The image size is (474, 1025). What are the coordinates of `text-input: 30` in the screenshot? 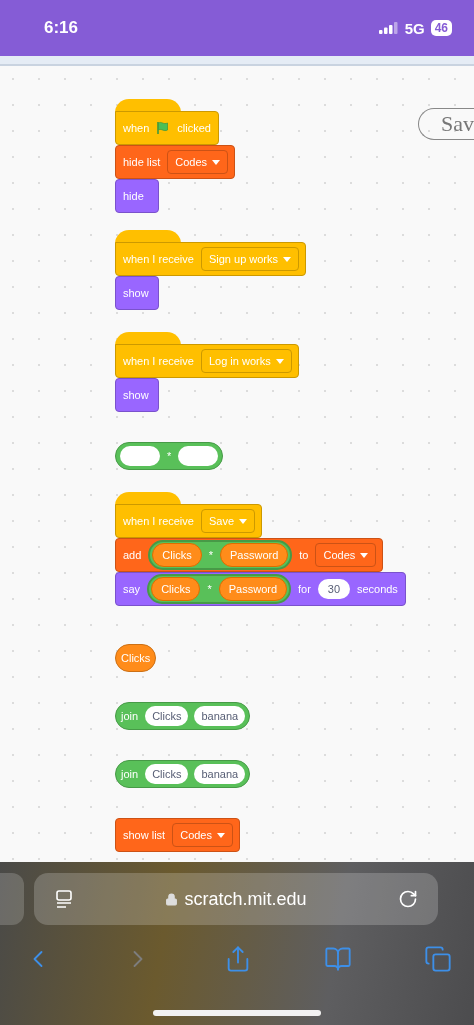 It's located at (333, 589).